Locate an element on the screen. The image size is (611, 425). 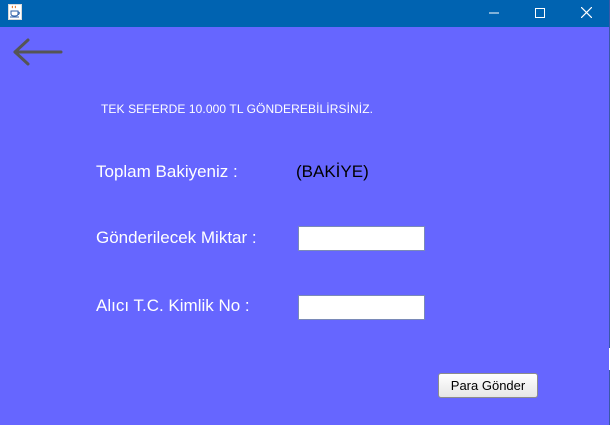
close-icon is located at coordinates (586, 14).